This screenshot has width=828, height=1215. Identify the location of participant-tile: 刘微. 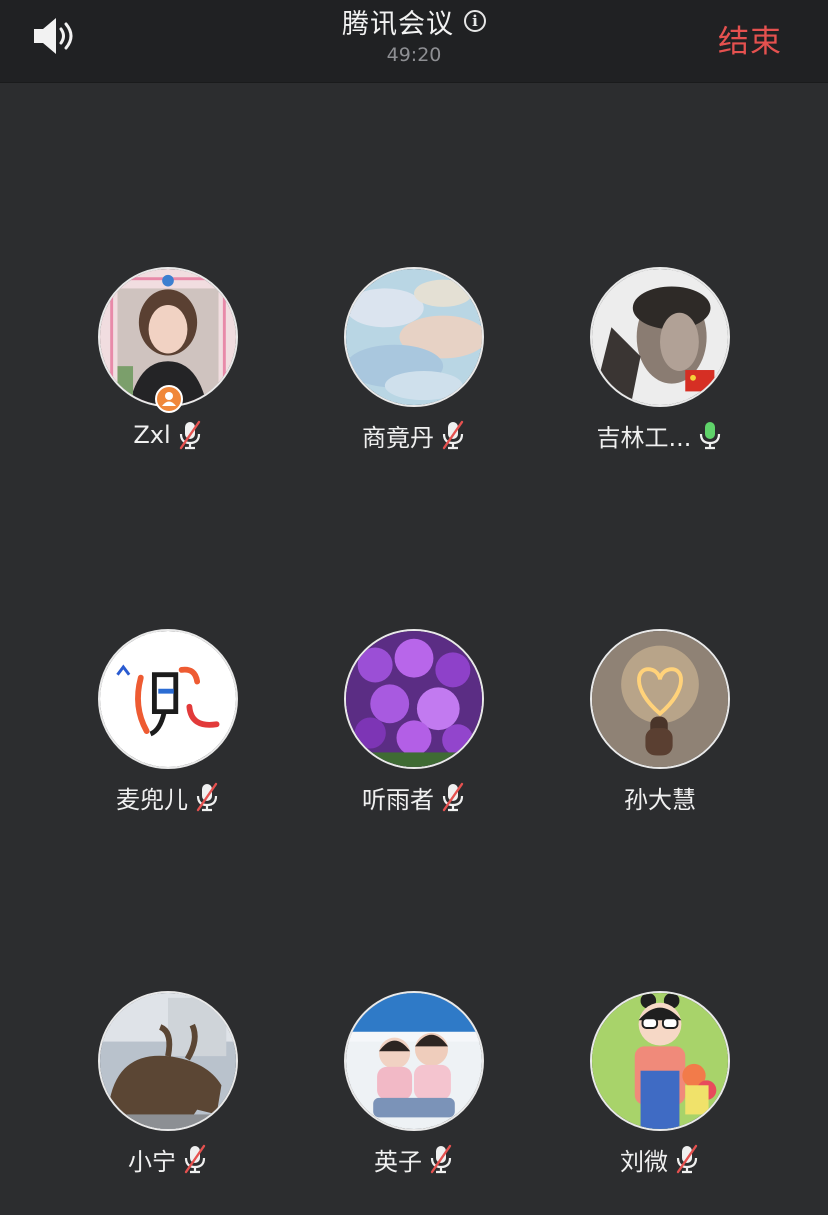
(660, 1096).